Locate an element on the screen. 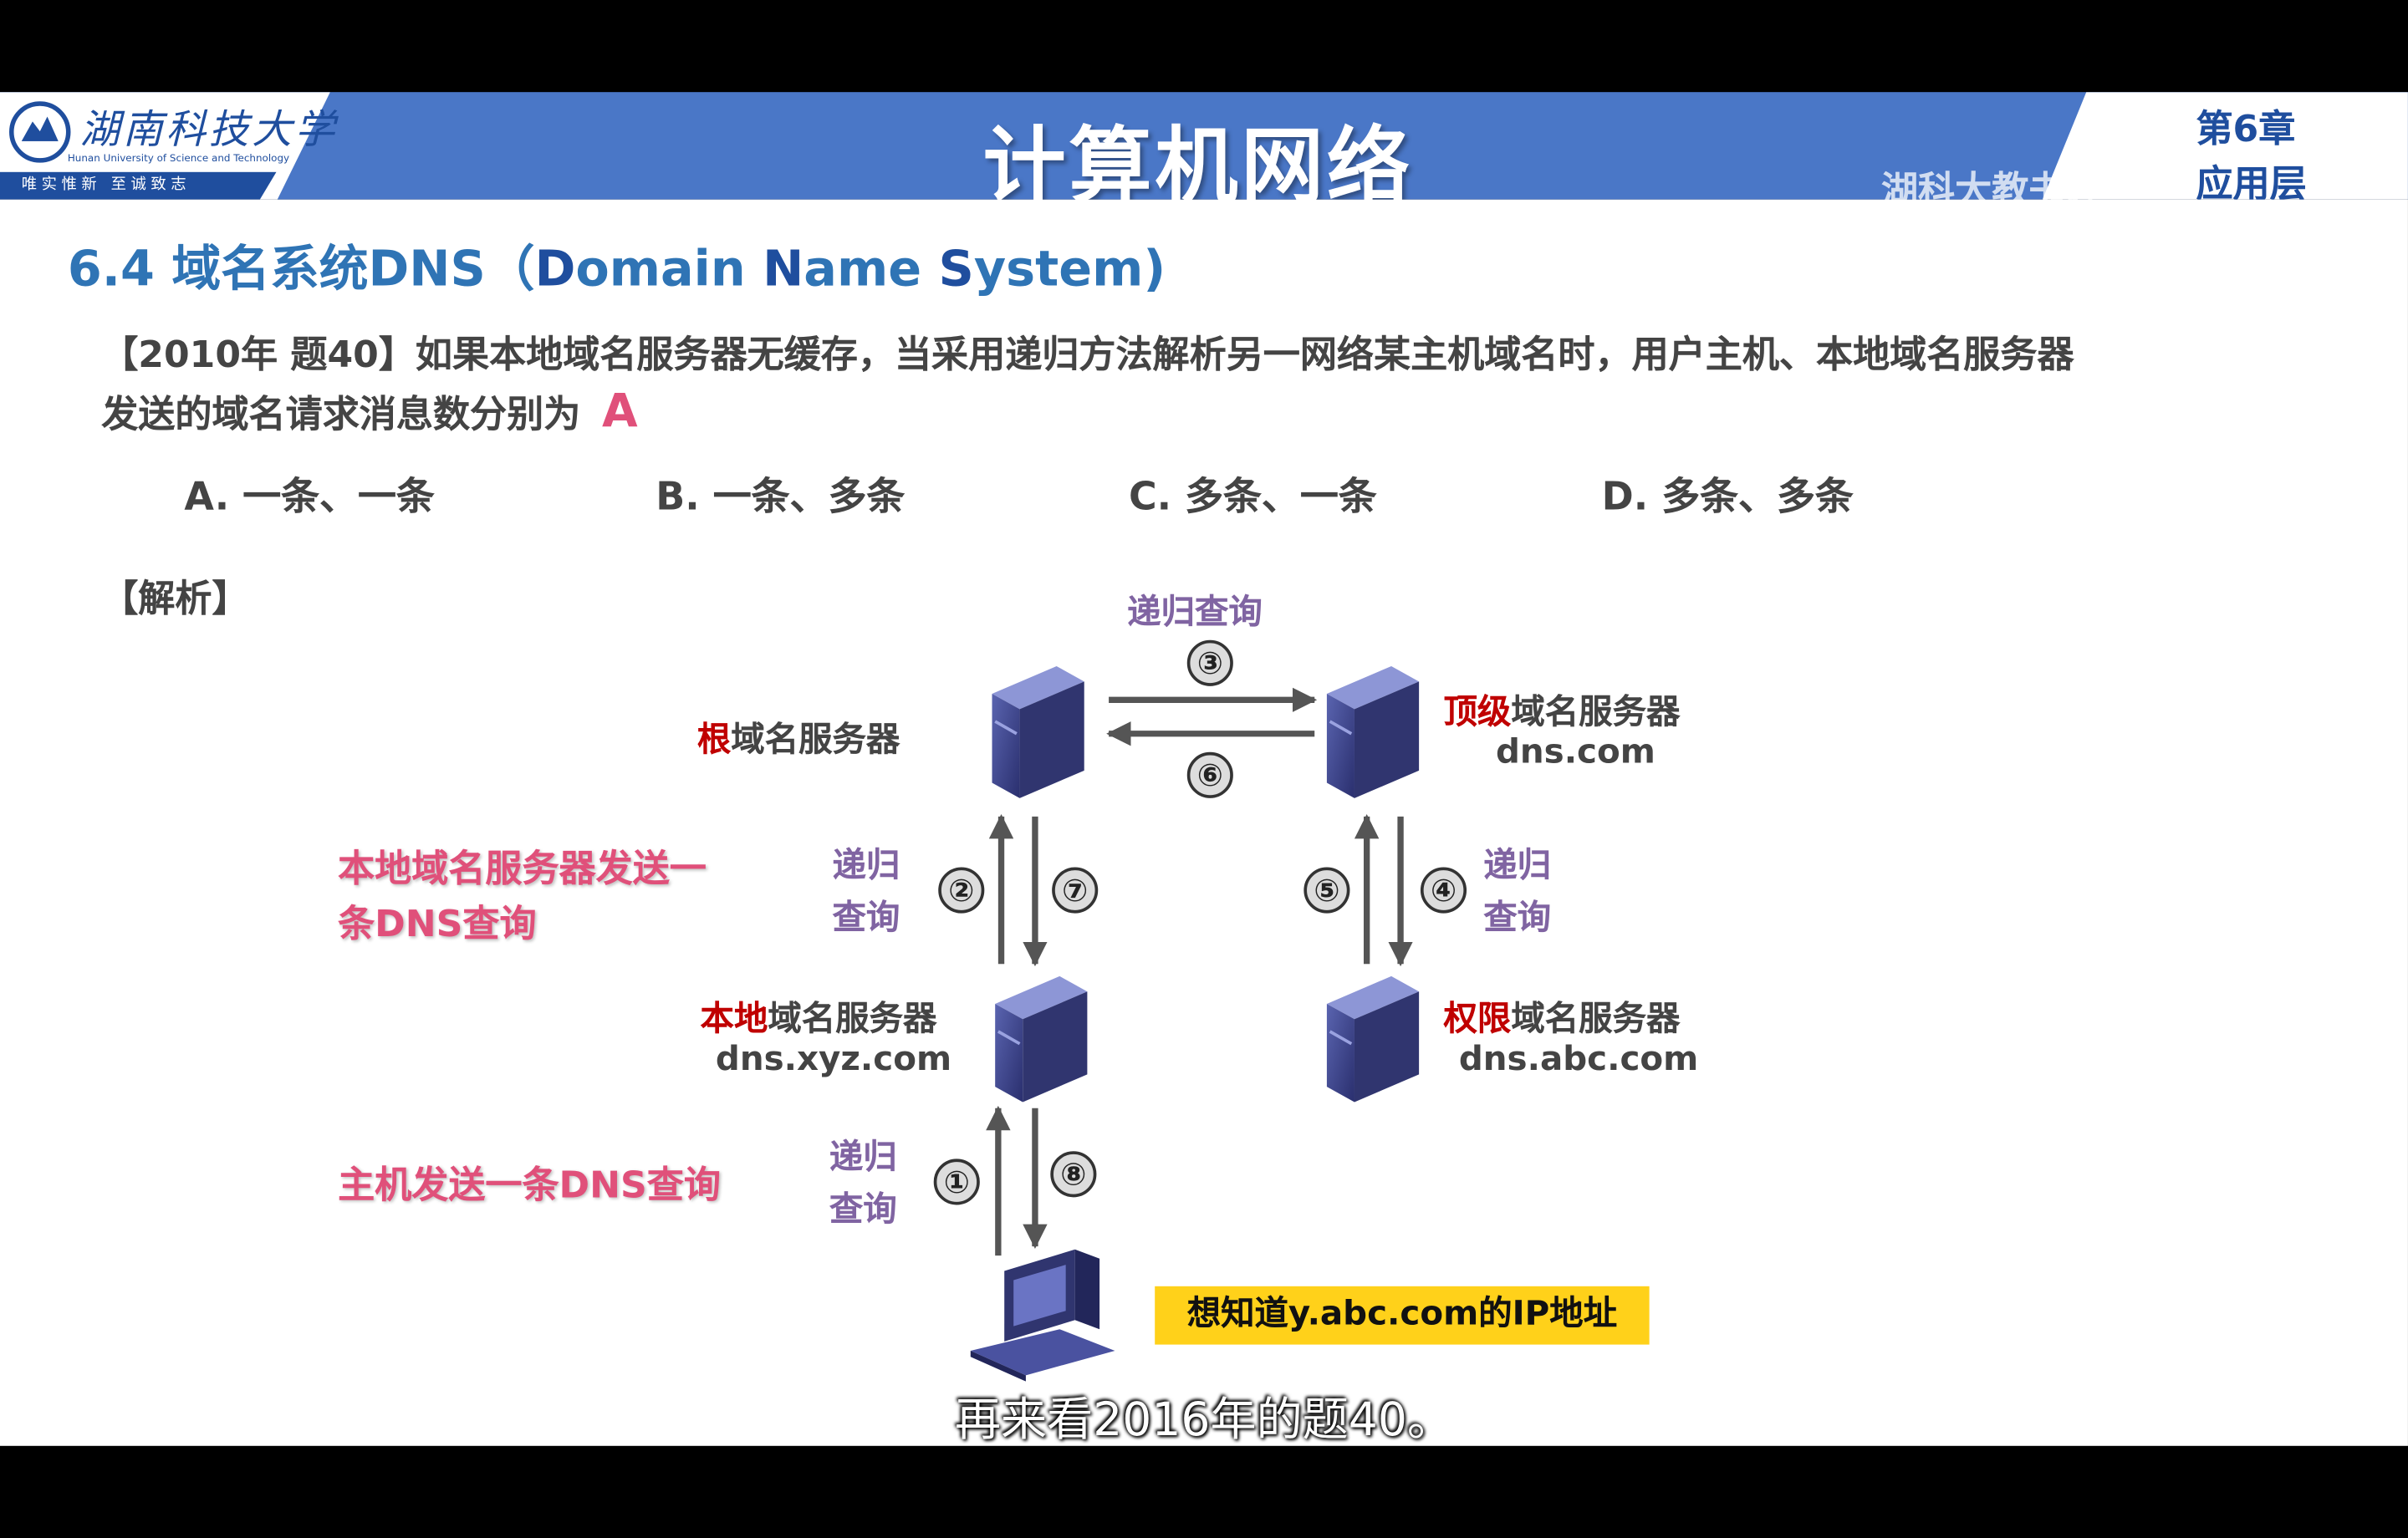 The image size is (2408, 1538). recursive-query-left: 递归 查询 is located at coordinates (866, 893).